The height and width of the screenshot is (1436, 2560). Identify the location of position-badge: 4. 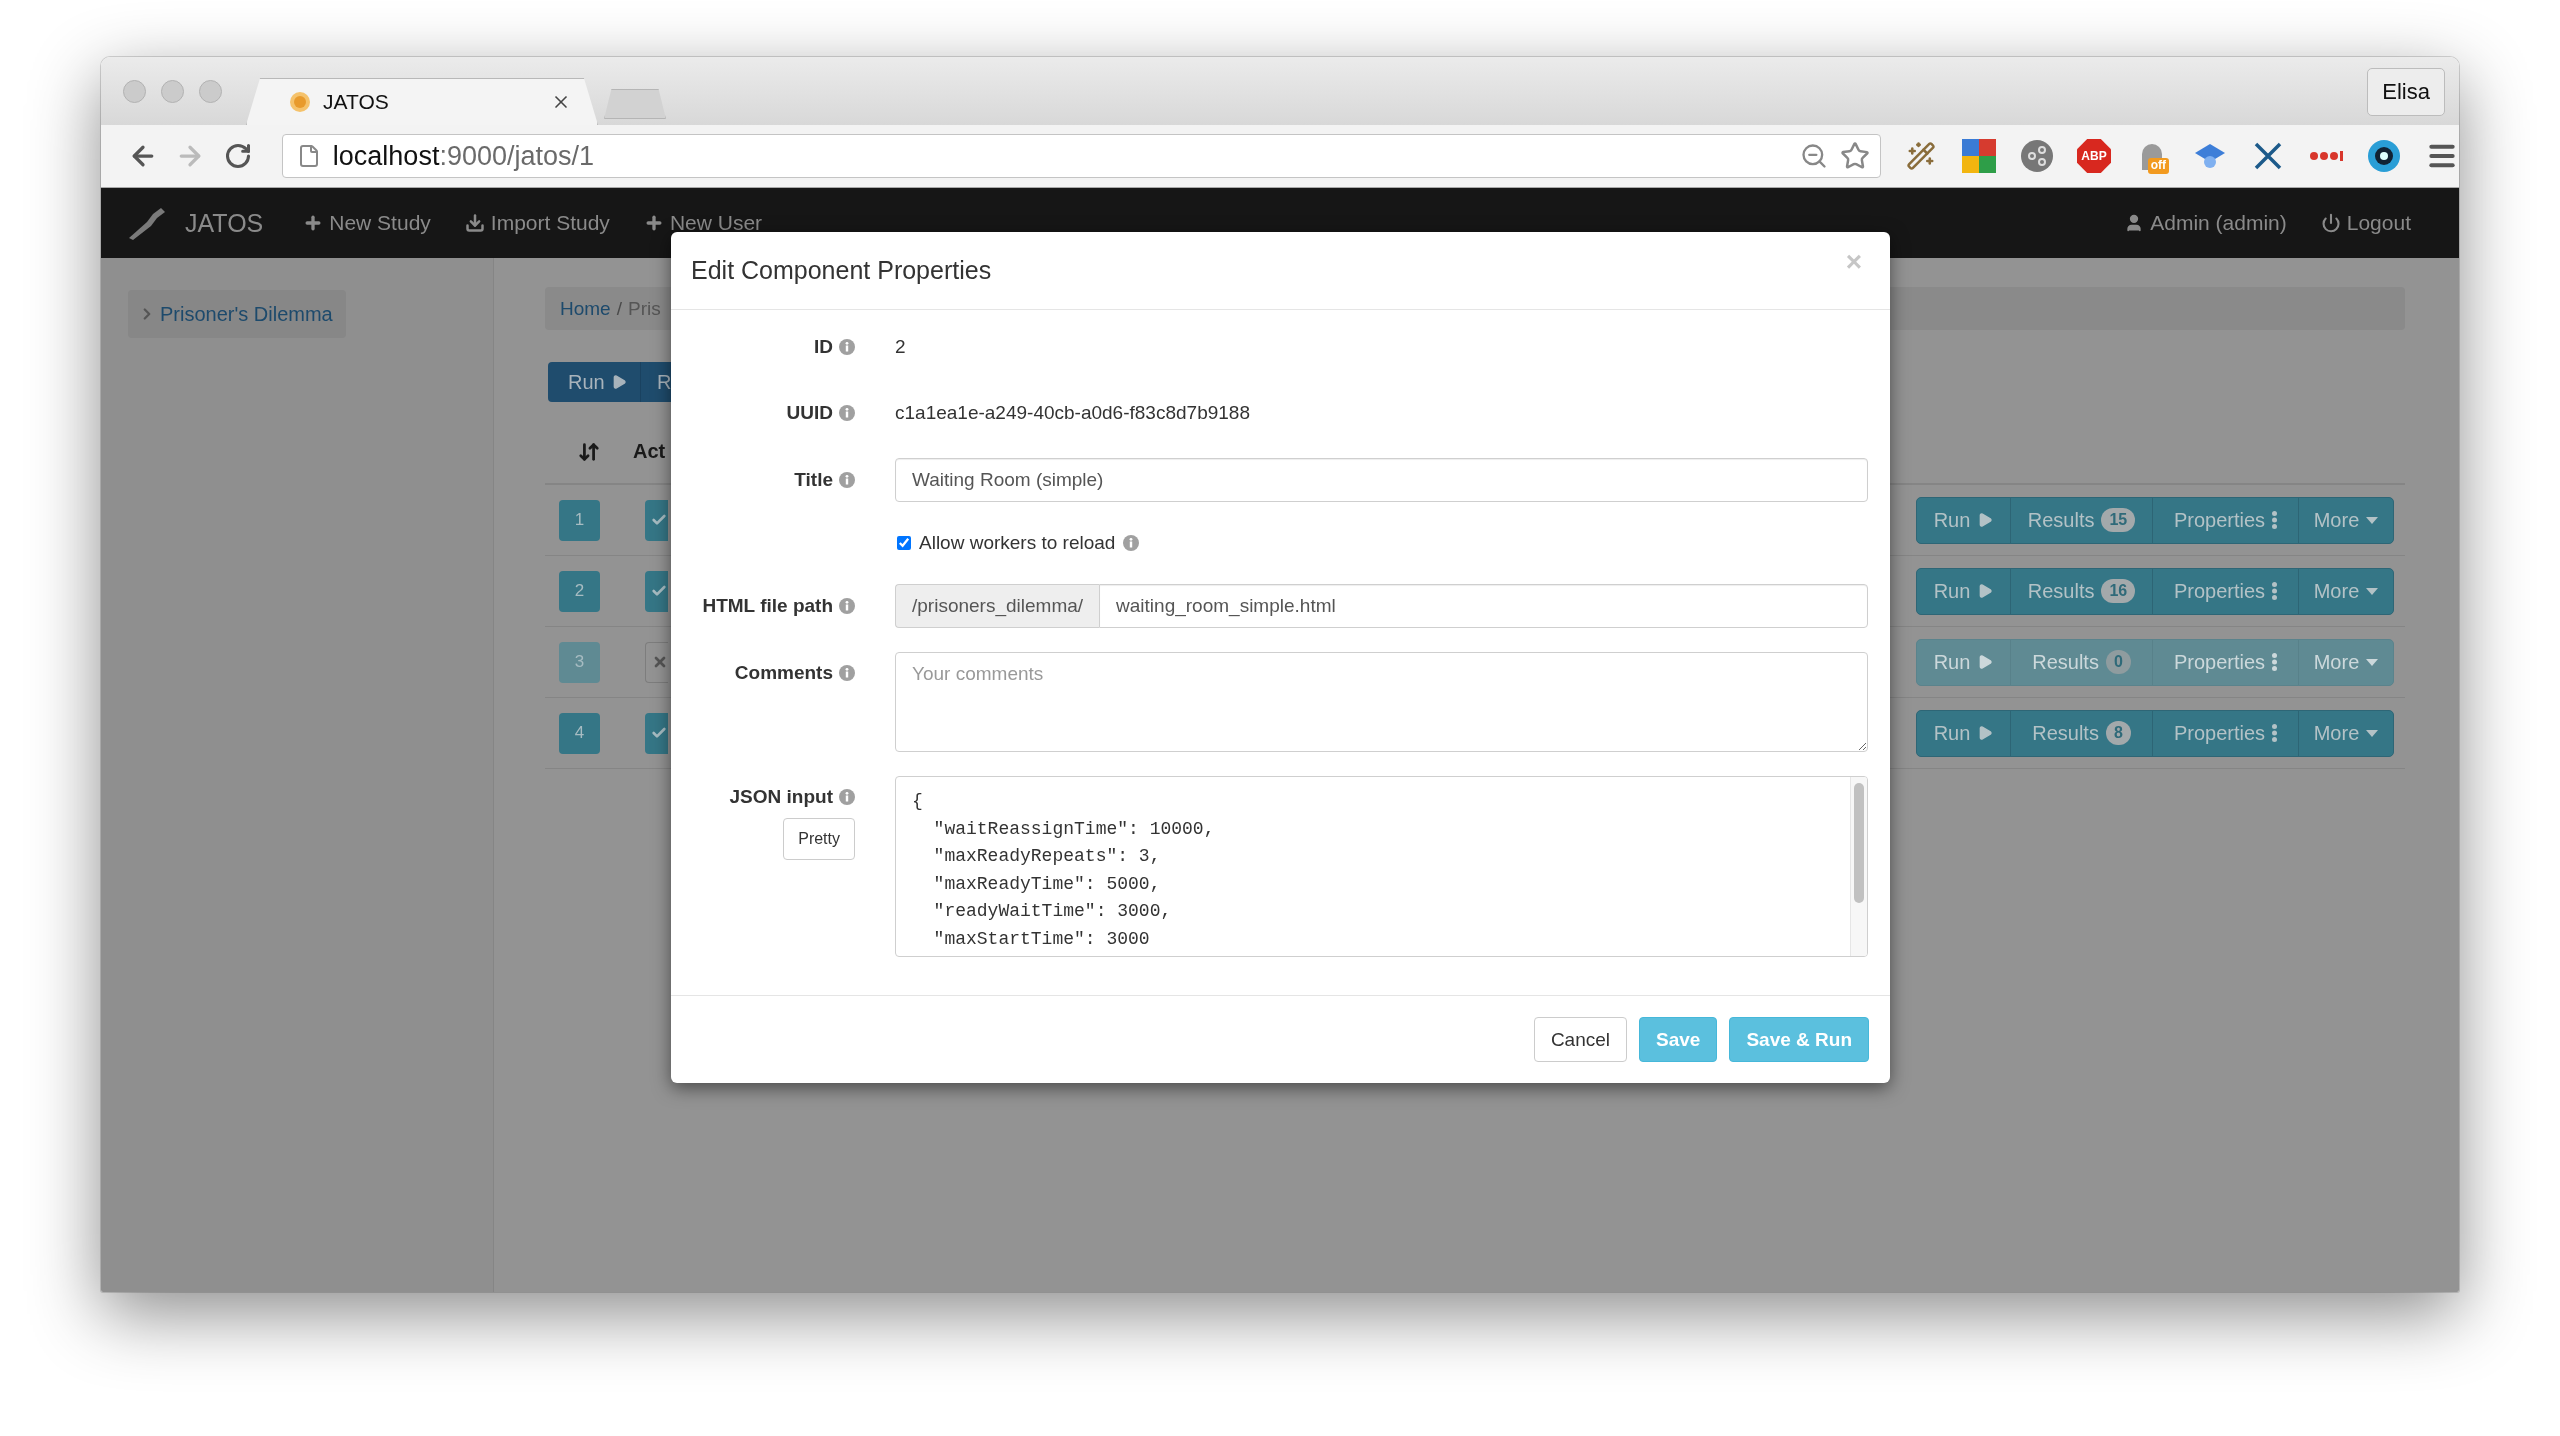
(579, 733).